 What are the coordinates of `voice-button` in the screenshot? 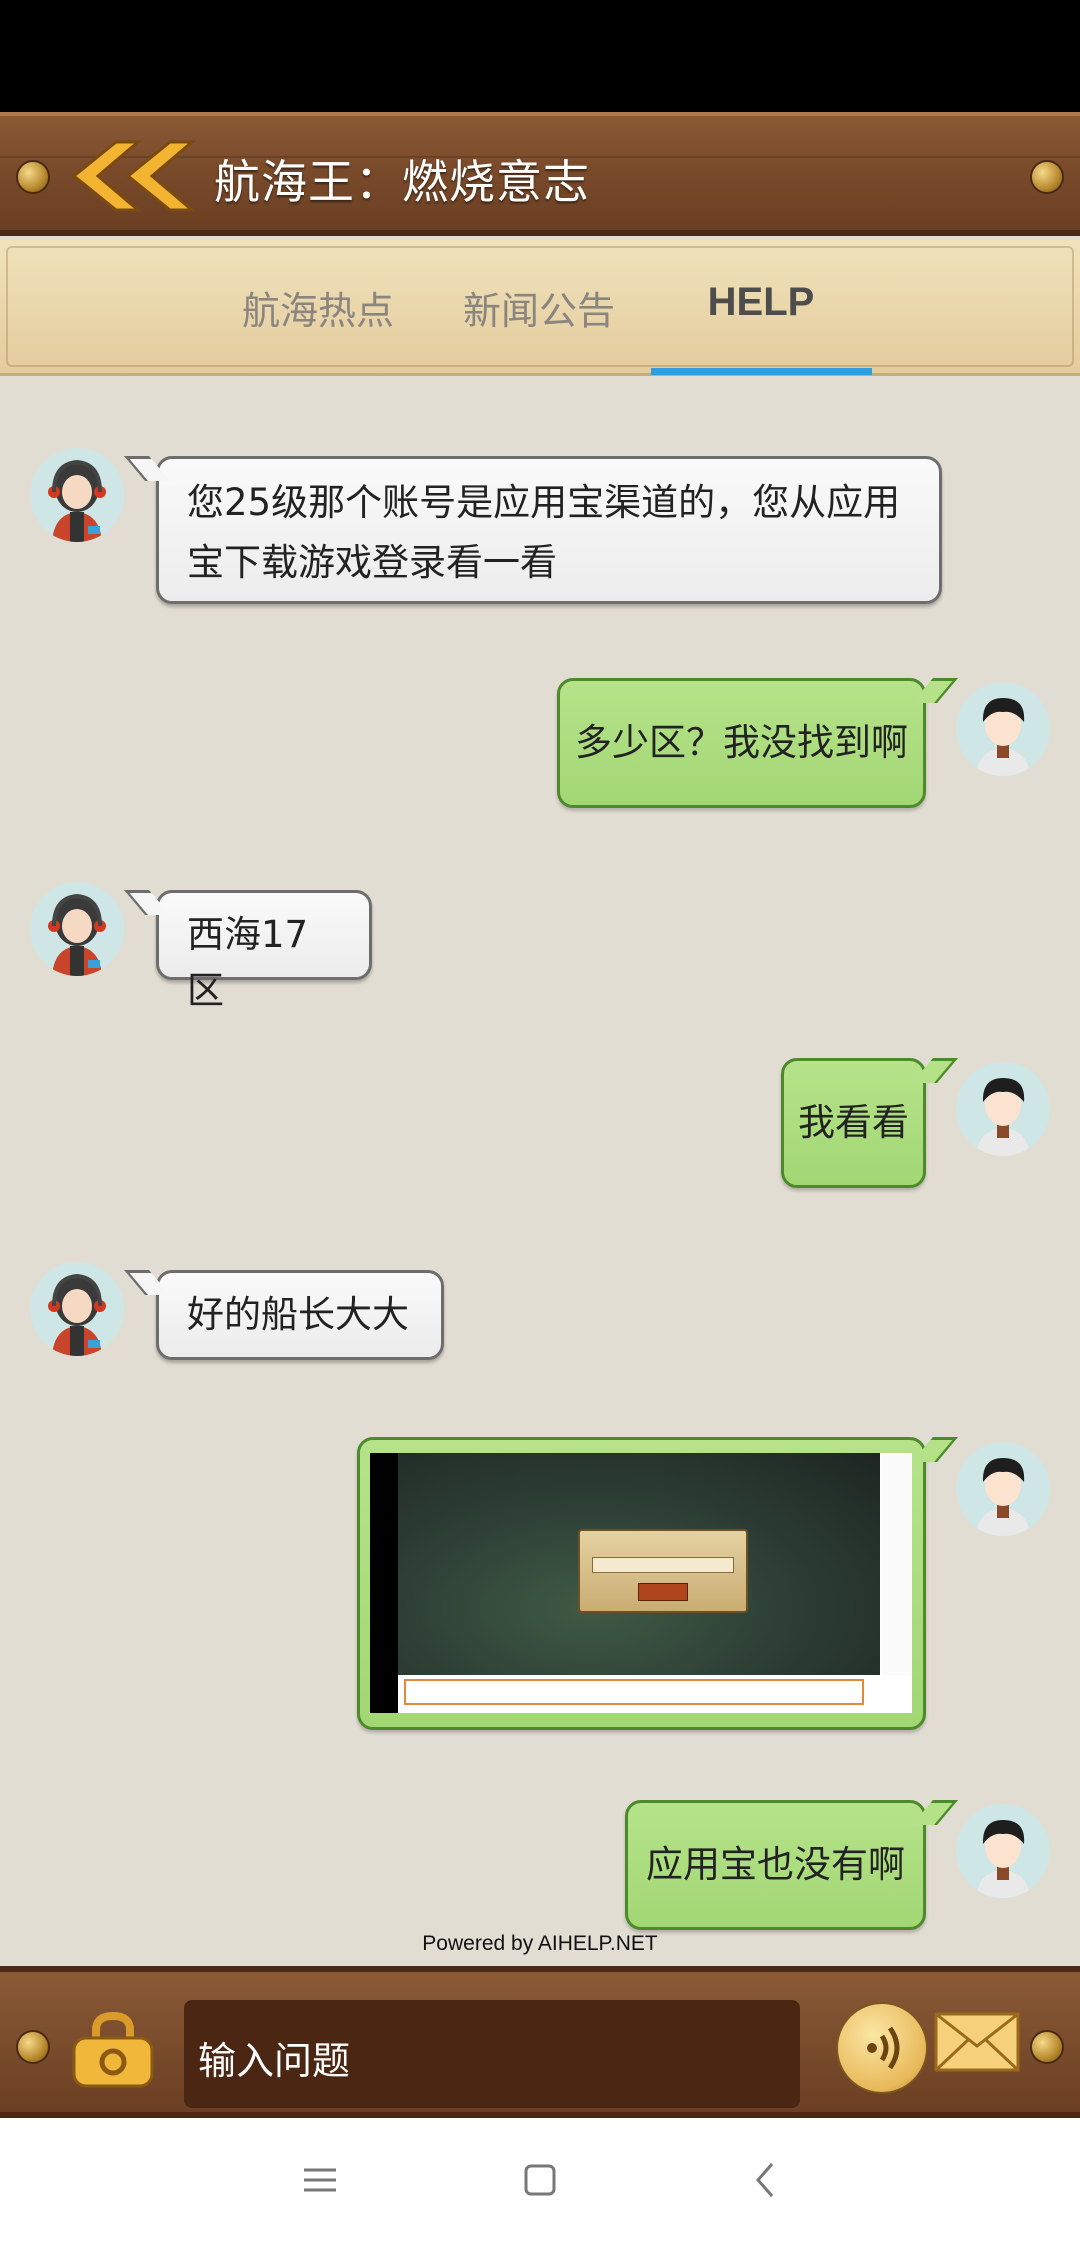 It's located at (882, 2048).